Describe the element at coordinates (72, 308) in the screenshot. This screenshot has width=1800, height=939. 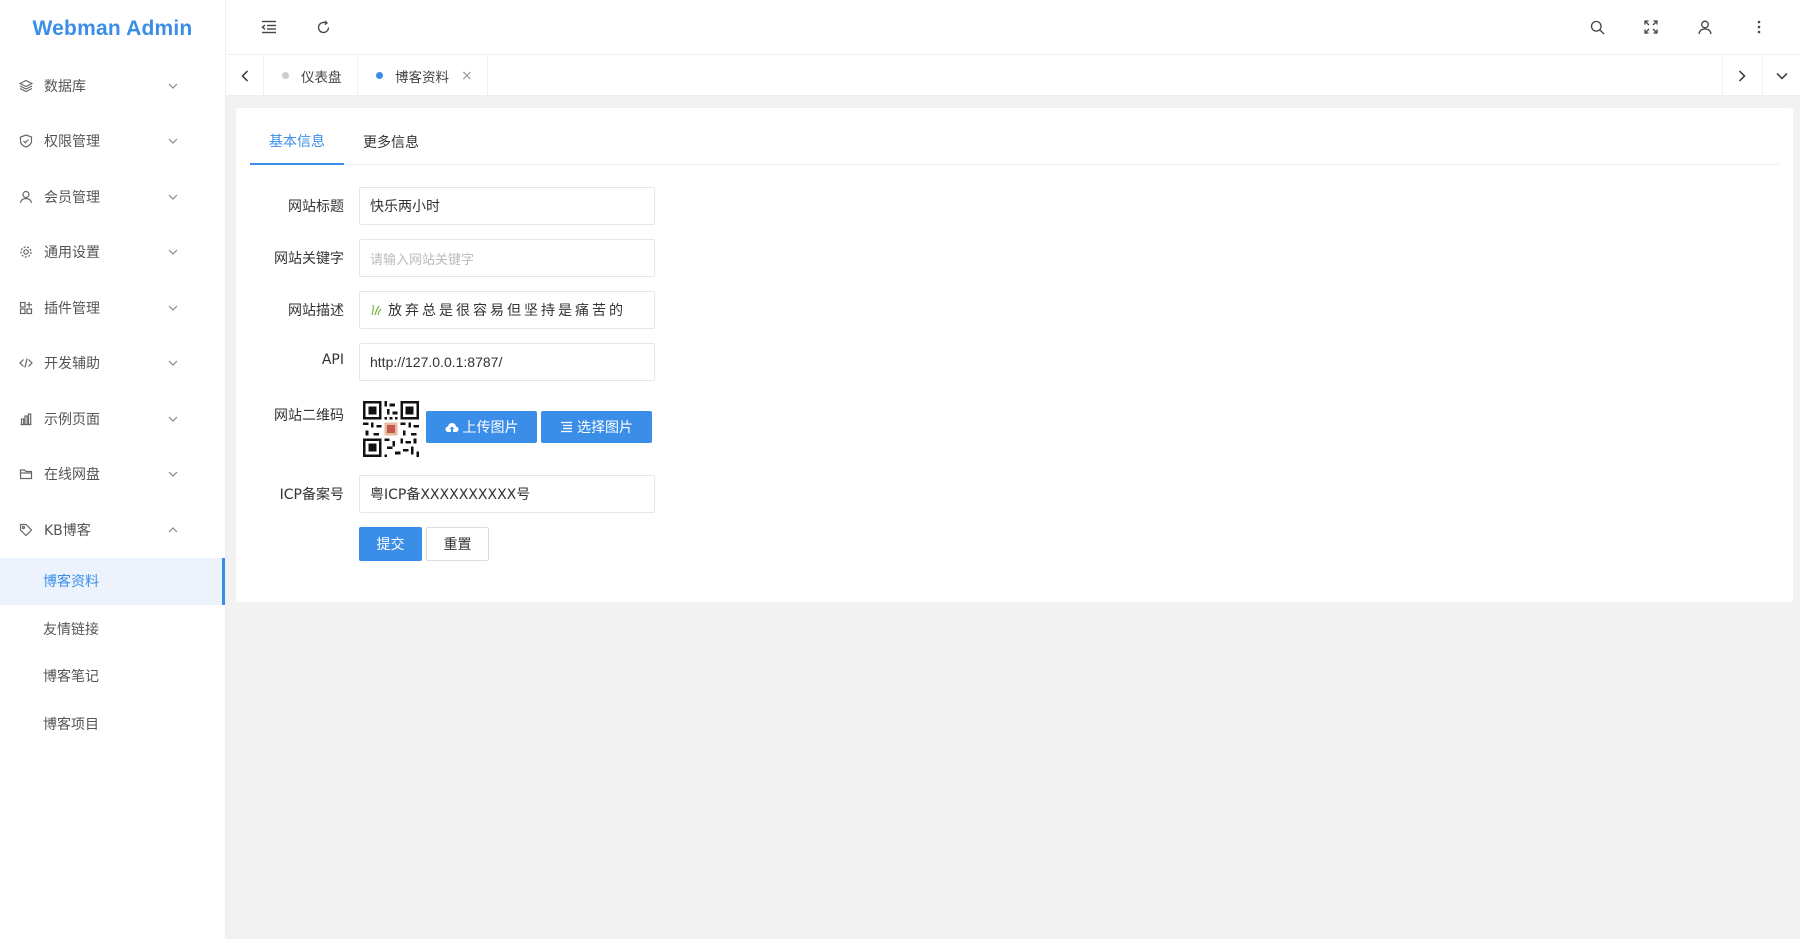
I see `sidebar-item-label: 插件管理` at that location.